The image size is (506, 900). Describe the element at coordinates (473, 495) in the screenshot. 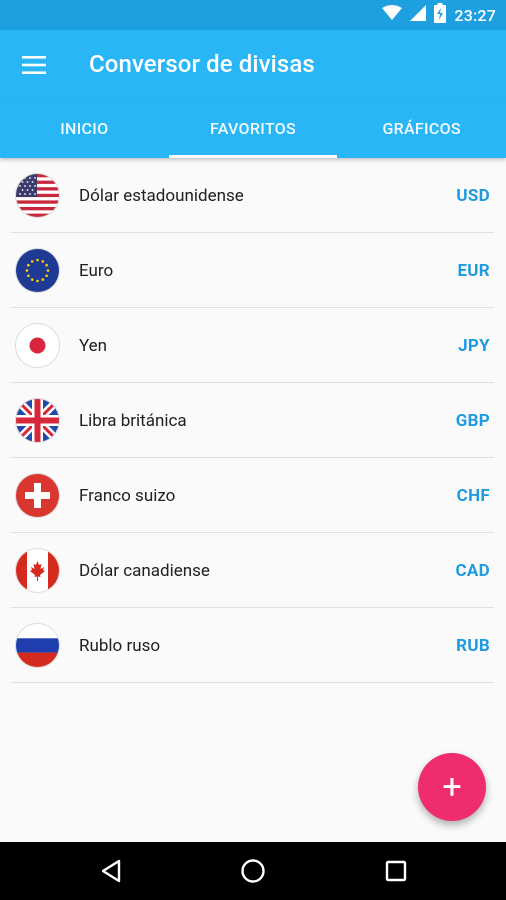

I see `currency-code: CHF` at that location.